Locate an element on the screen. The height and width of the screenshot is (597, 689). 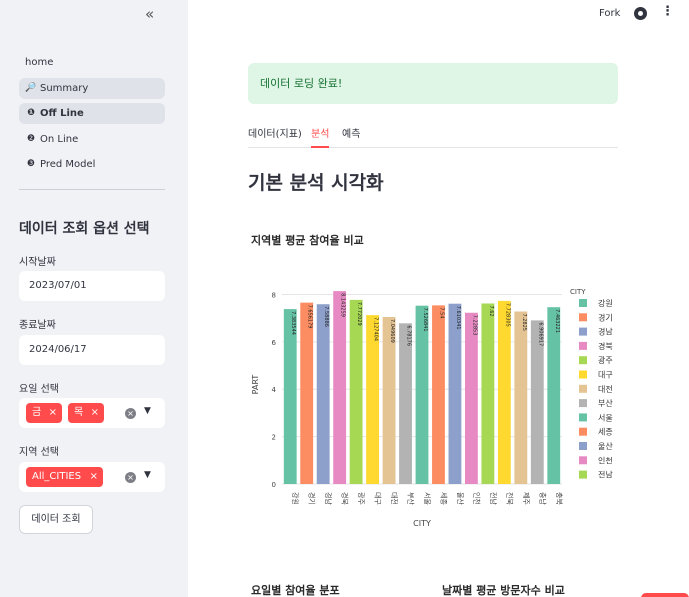
nav-item-summary: 🔎 Summary is located at coordinates (92, 88).